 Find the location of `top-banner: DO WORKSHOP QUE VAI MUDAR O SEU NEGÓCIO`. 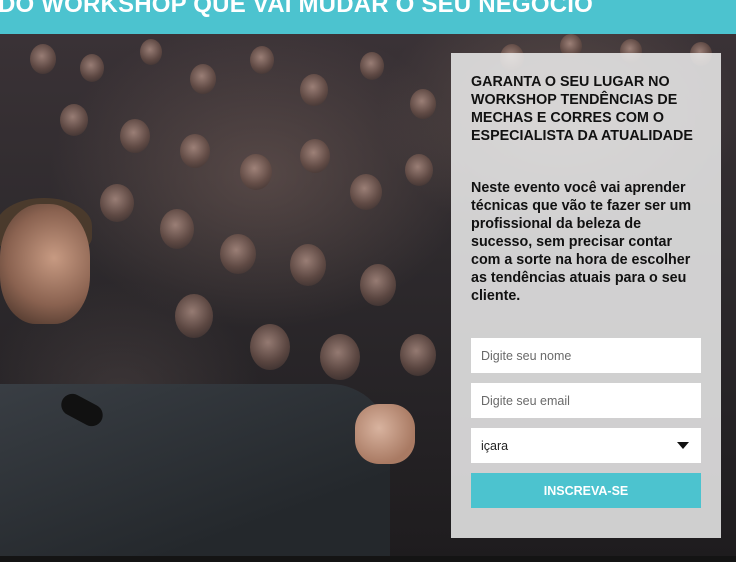

top-banner: DO WORKSHOP QUE VAI MUDAR O SEU NEGÓCIO is located at coordinates (368, 17).